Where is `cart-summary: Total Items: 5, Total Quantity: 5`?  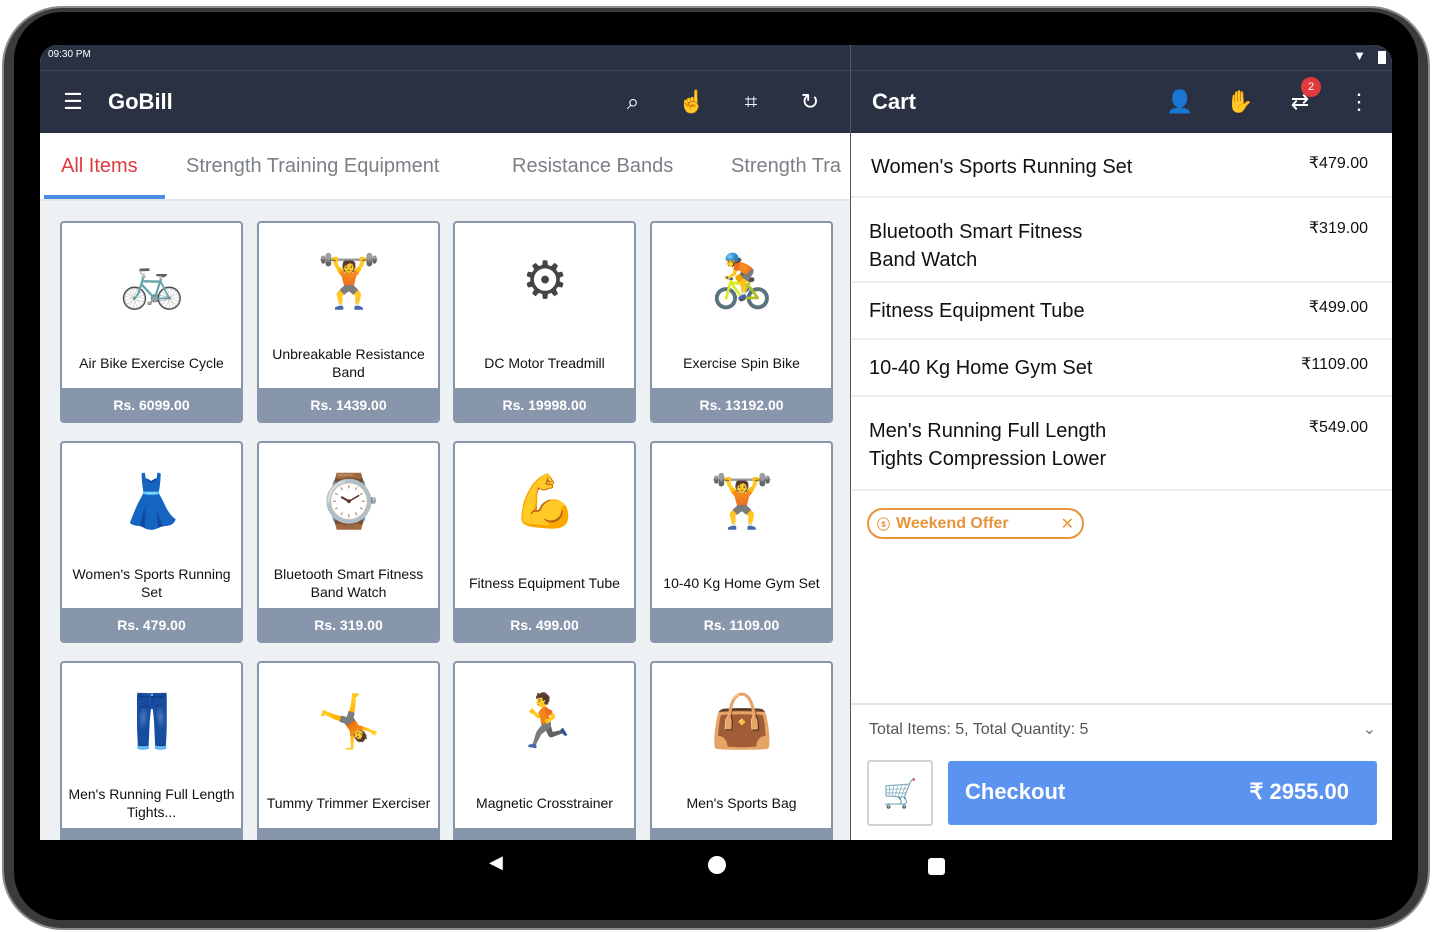
cart-summary: Total Items: 5, Total Quantity: 5 is located at coordinates (979, 729).